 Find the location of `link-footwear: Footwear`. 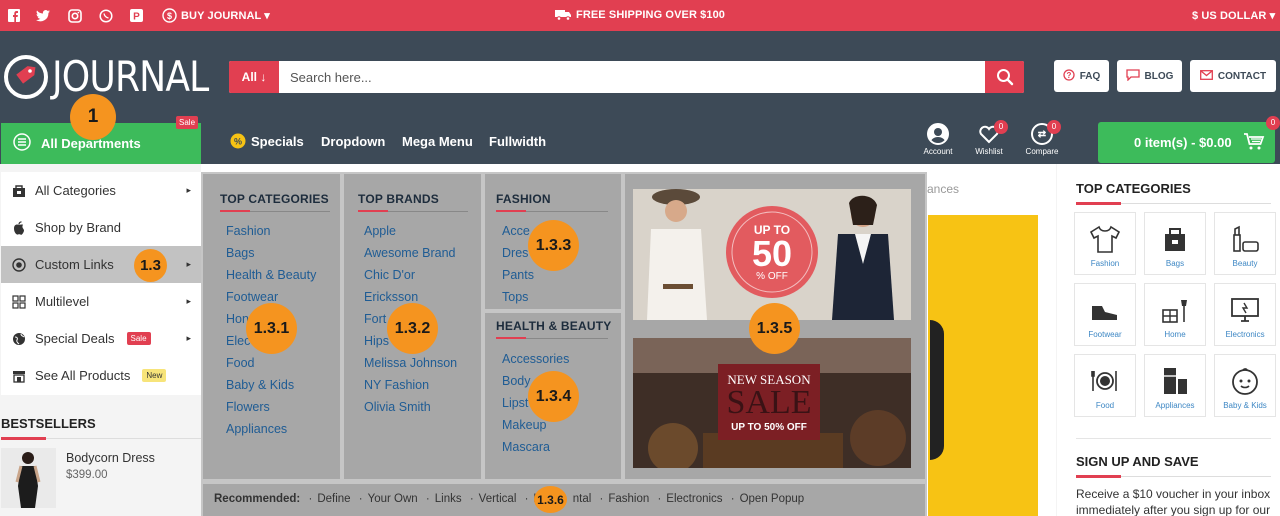

link-footwear: Footwear is located at coordinates (252, 297).